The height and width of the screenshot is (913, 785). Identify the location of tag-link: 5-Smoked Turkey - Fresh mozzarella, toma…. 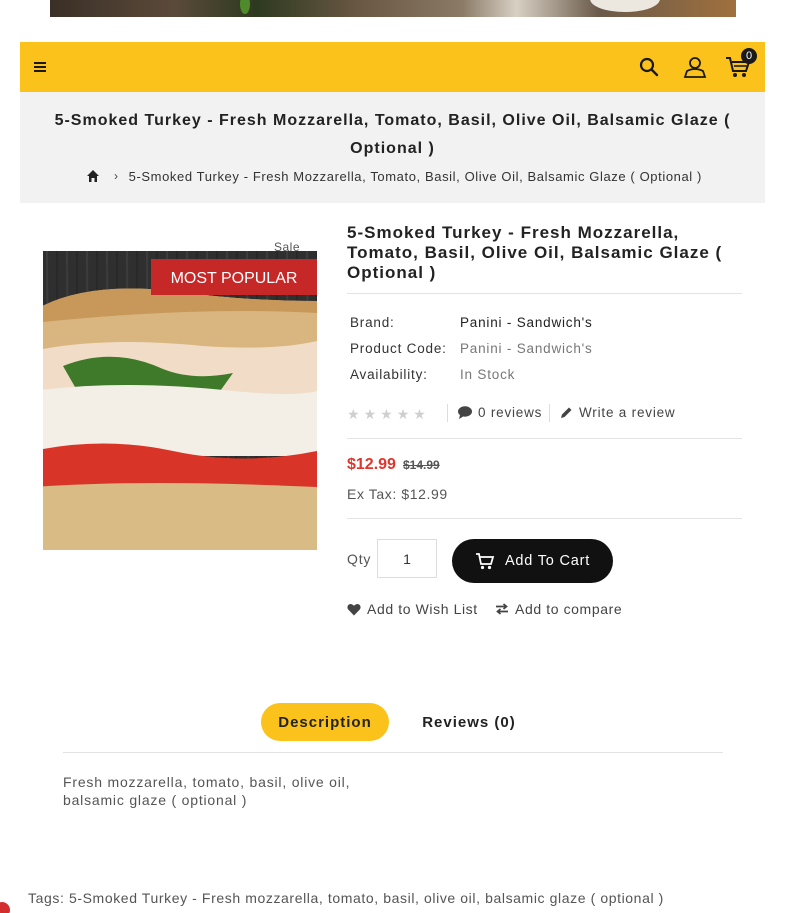
(366, 898).